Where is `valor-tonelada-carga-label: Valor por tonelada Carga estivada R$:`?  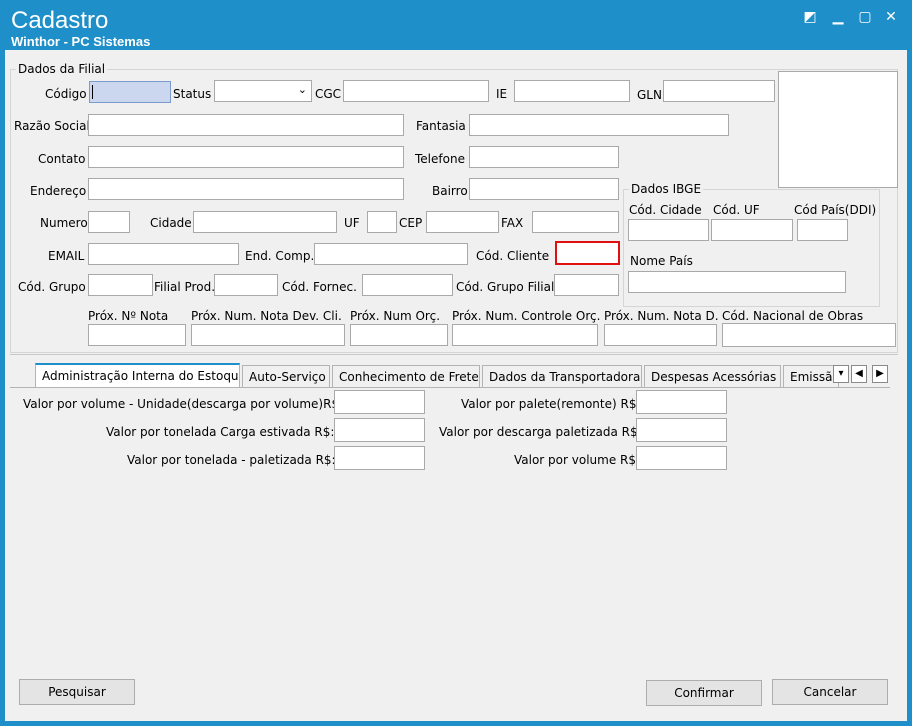
valor-tonelada-carga-label: Valor por tonelada Carga estivada R$: is located at coordinates (220, 432).